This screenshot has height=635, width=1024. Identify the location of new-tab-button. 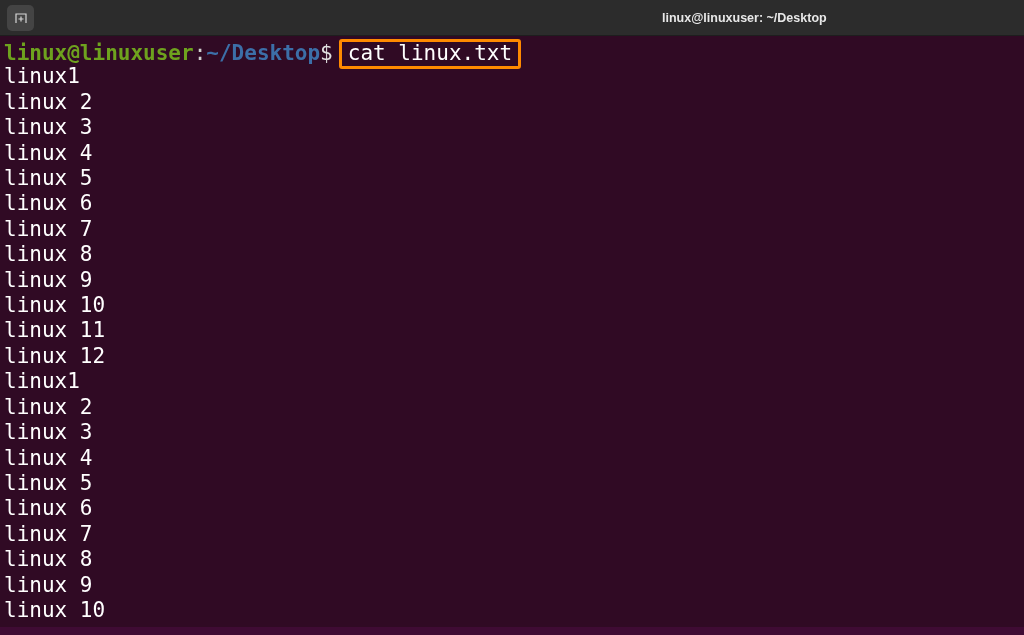
(20, 17).